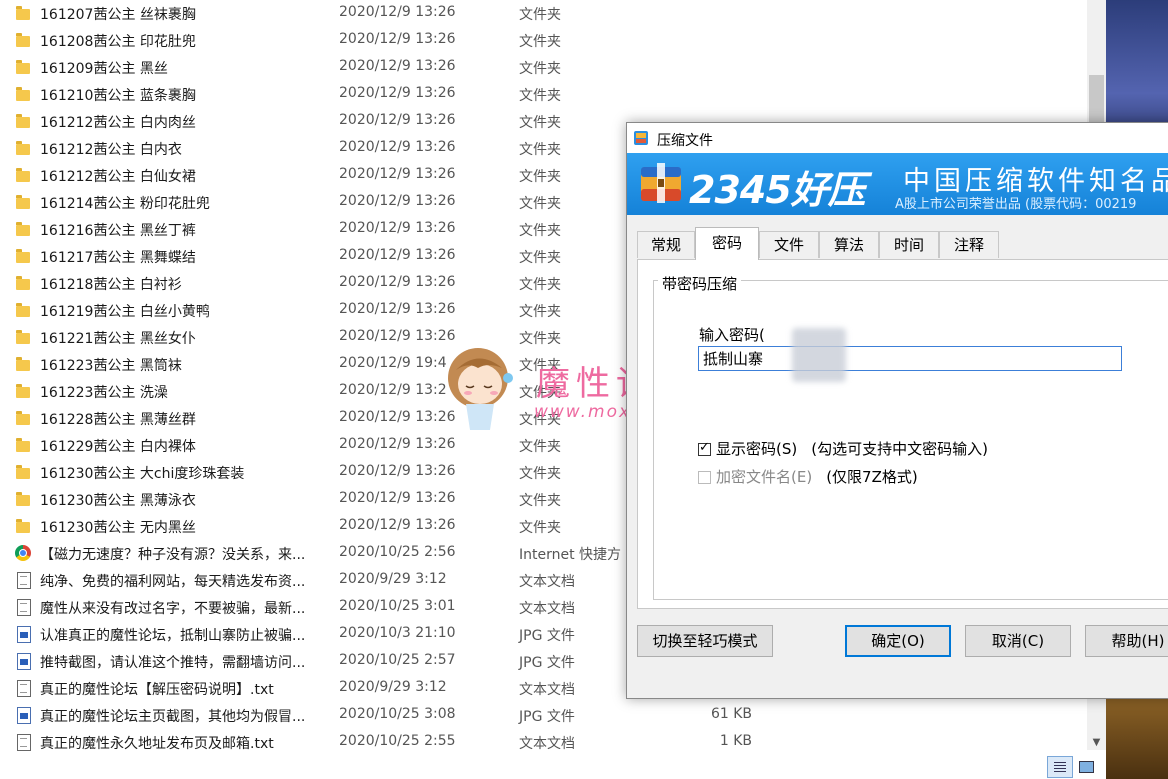 The height and width of the screenshot is (779, 1168). Describe the element at coordinates (704, 477) in the screenshot. I see `checkbox-unchecked-icon` at that location.